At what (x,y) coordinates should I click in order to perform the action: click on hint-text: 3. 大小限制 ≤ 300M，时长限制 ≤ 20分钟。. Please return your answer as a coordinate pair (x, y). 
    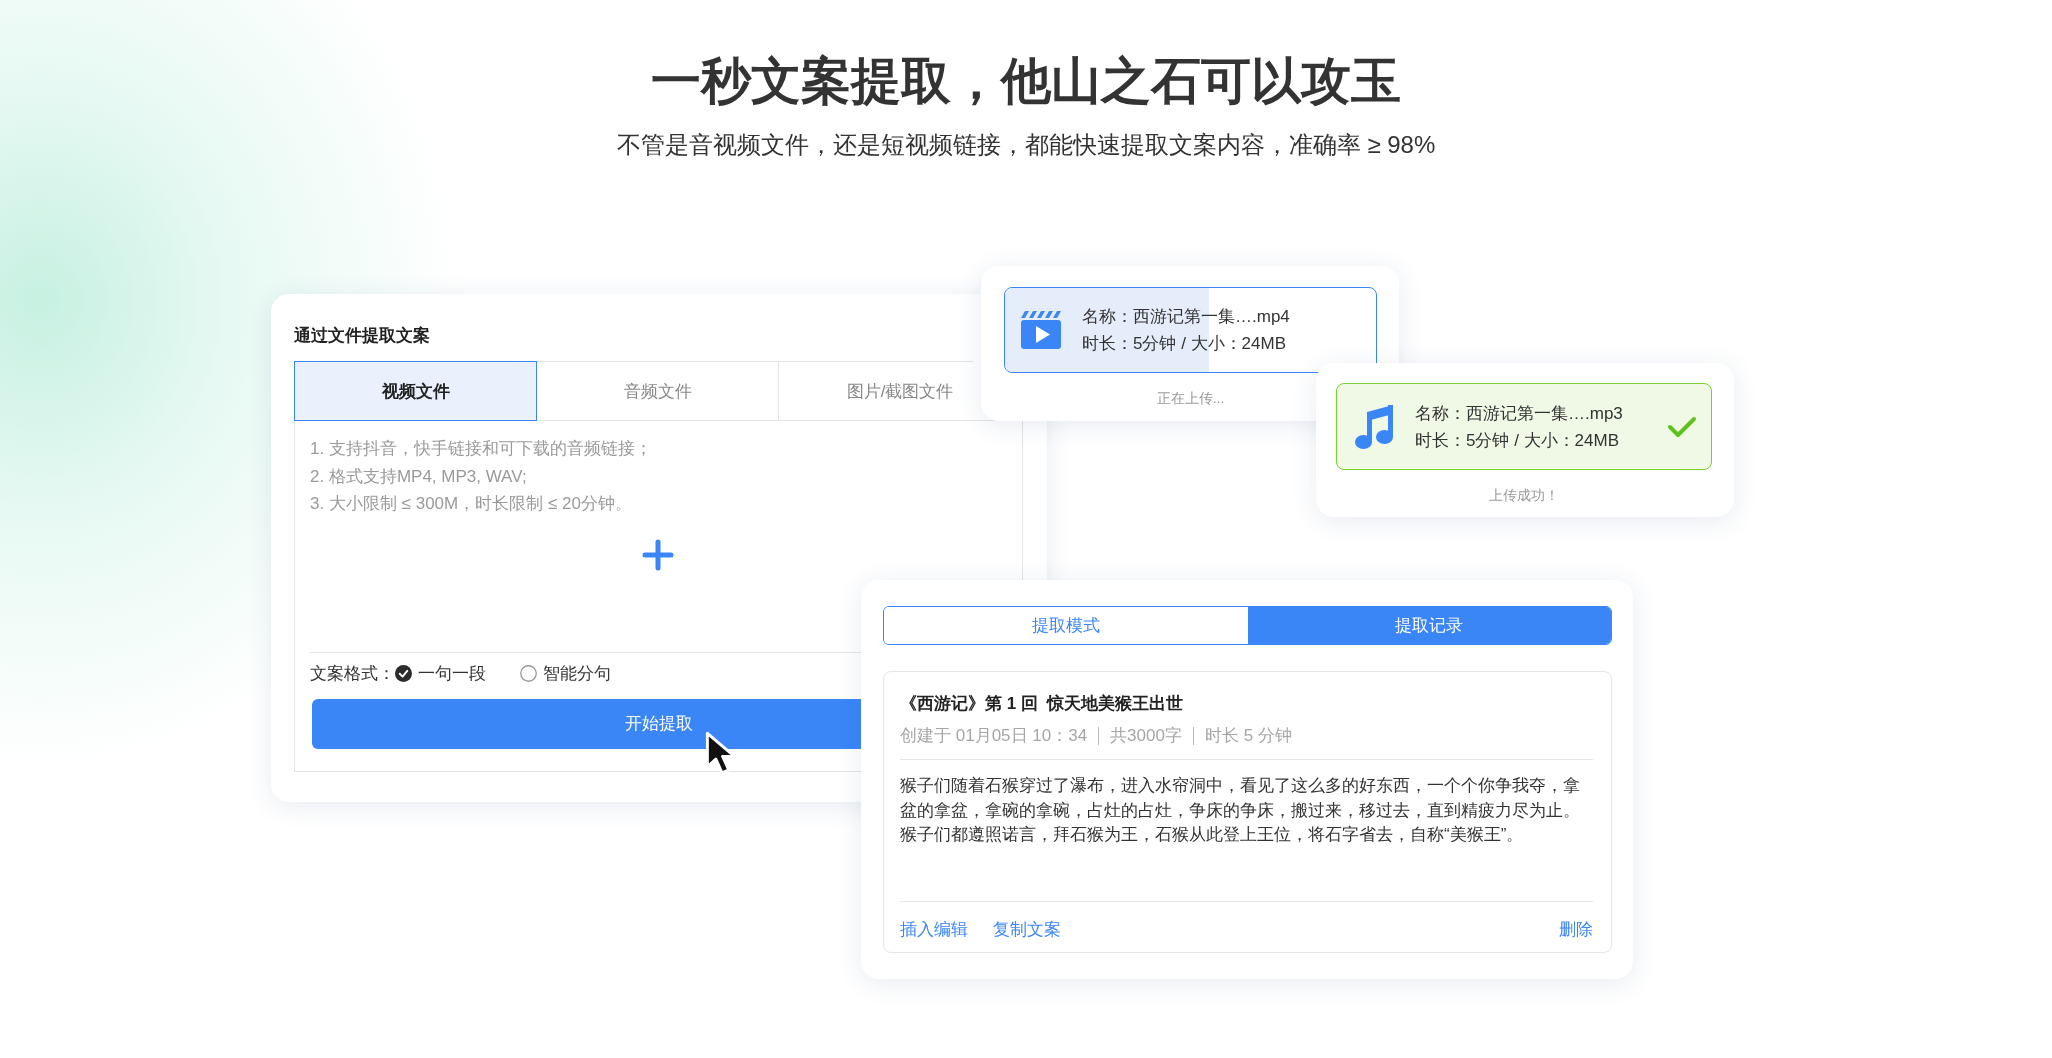
    Looking at the image, I should click on (471, 504).